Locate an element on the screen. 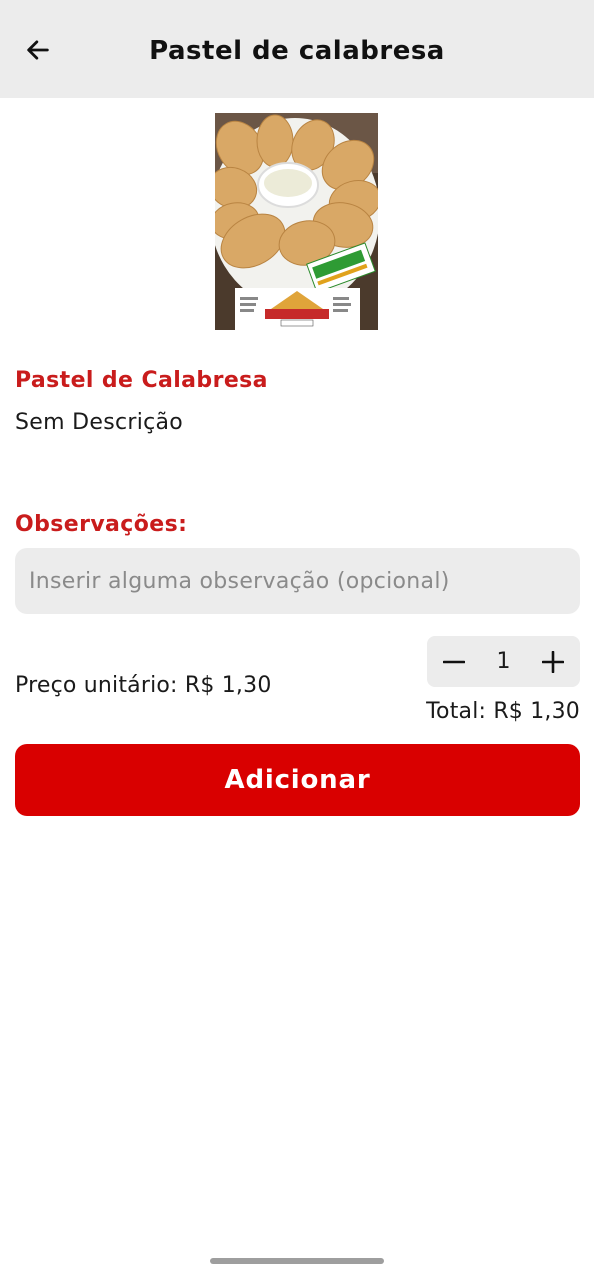 This screenshot has height=1280, width=594. quantity-stepper: 1 is located at coordinates (503, 661).